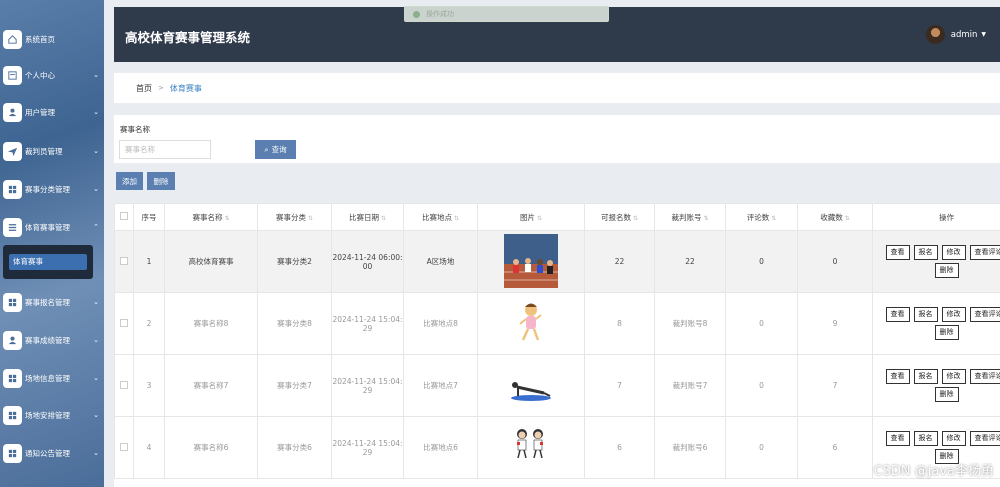 This screenshot has width=1000, height=487. What do you see at coordinates (52, 189) in the screenshot?
I see `sidebar-item-categories: 赛事分类管理 ⌄` at bounding box center [52, 189].